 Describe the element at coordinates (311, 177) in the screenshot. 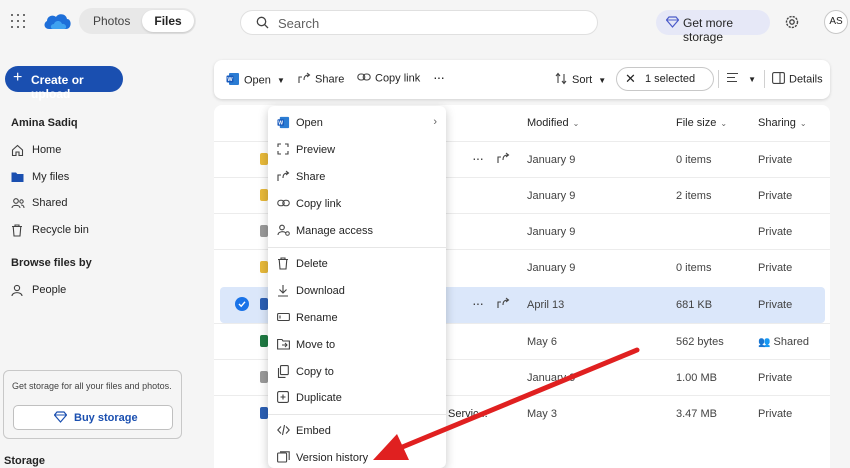

I see `menu-item-label: Share` at that location.